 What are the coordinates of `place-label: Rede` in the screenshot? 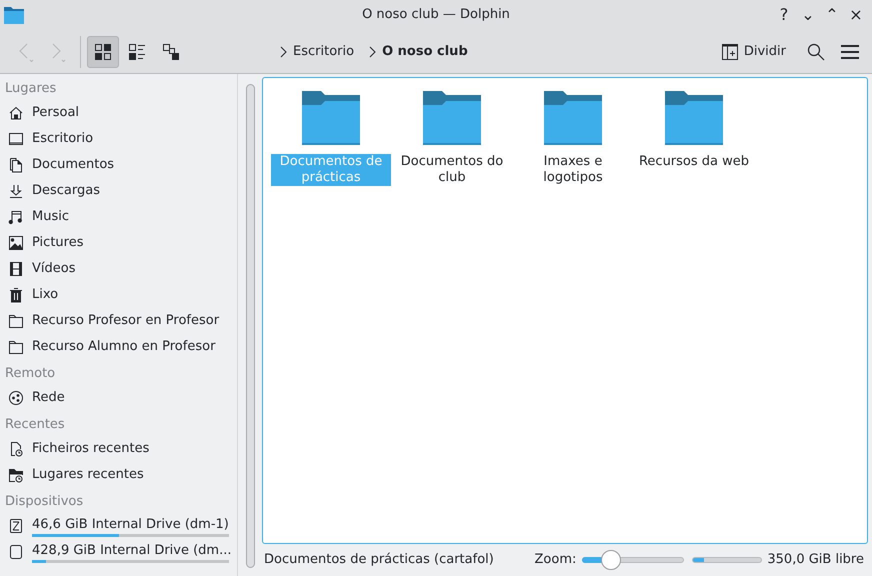 It's located at (48, 398).